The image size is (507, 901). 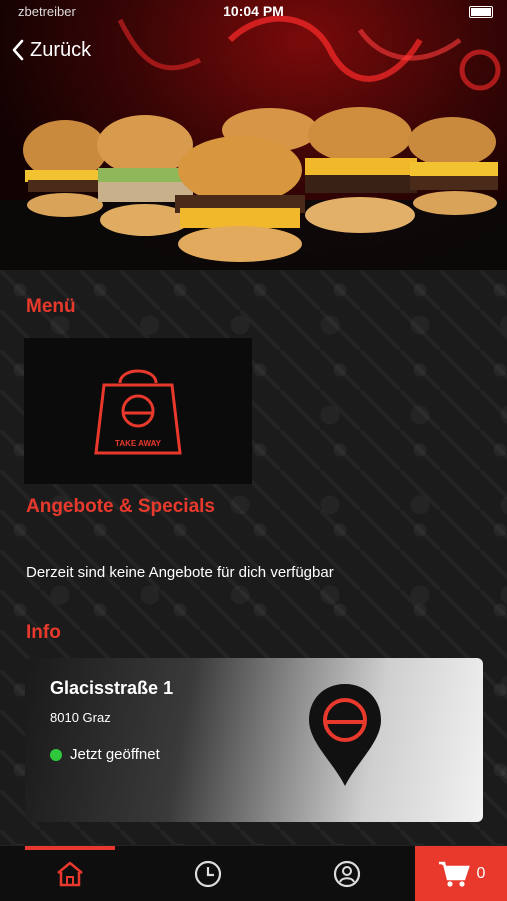 I want to click on offers-heading: Angebote & Specials, so click(x=120, y=506).